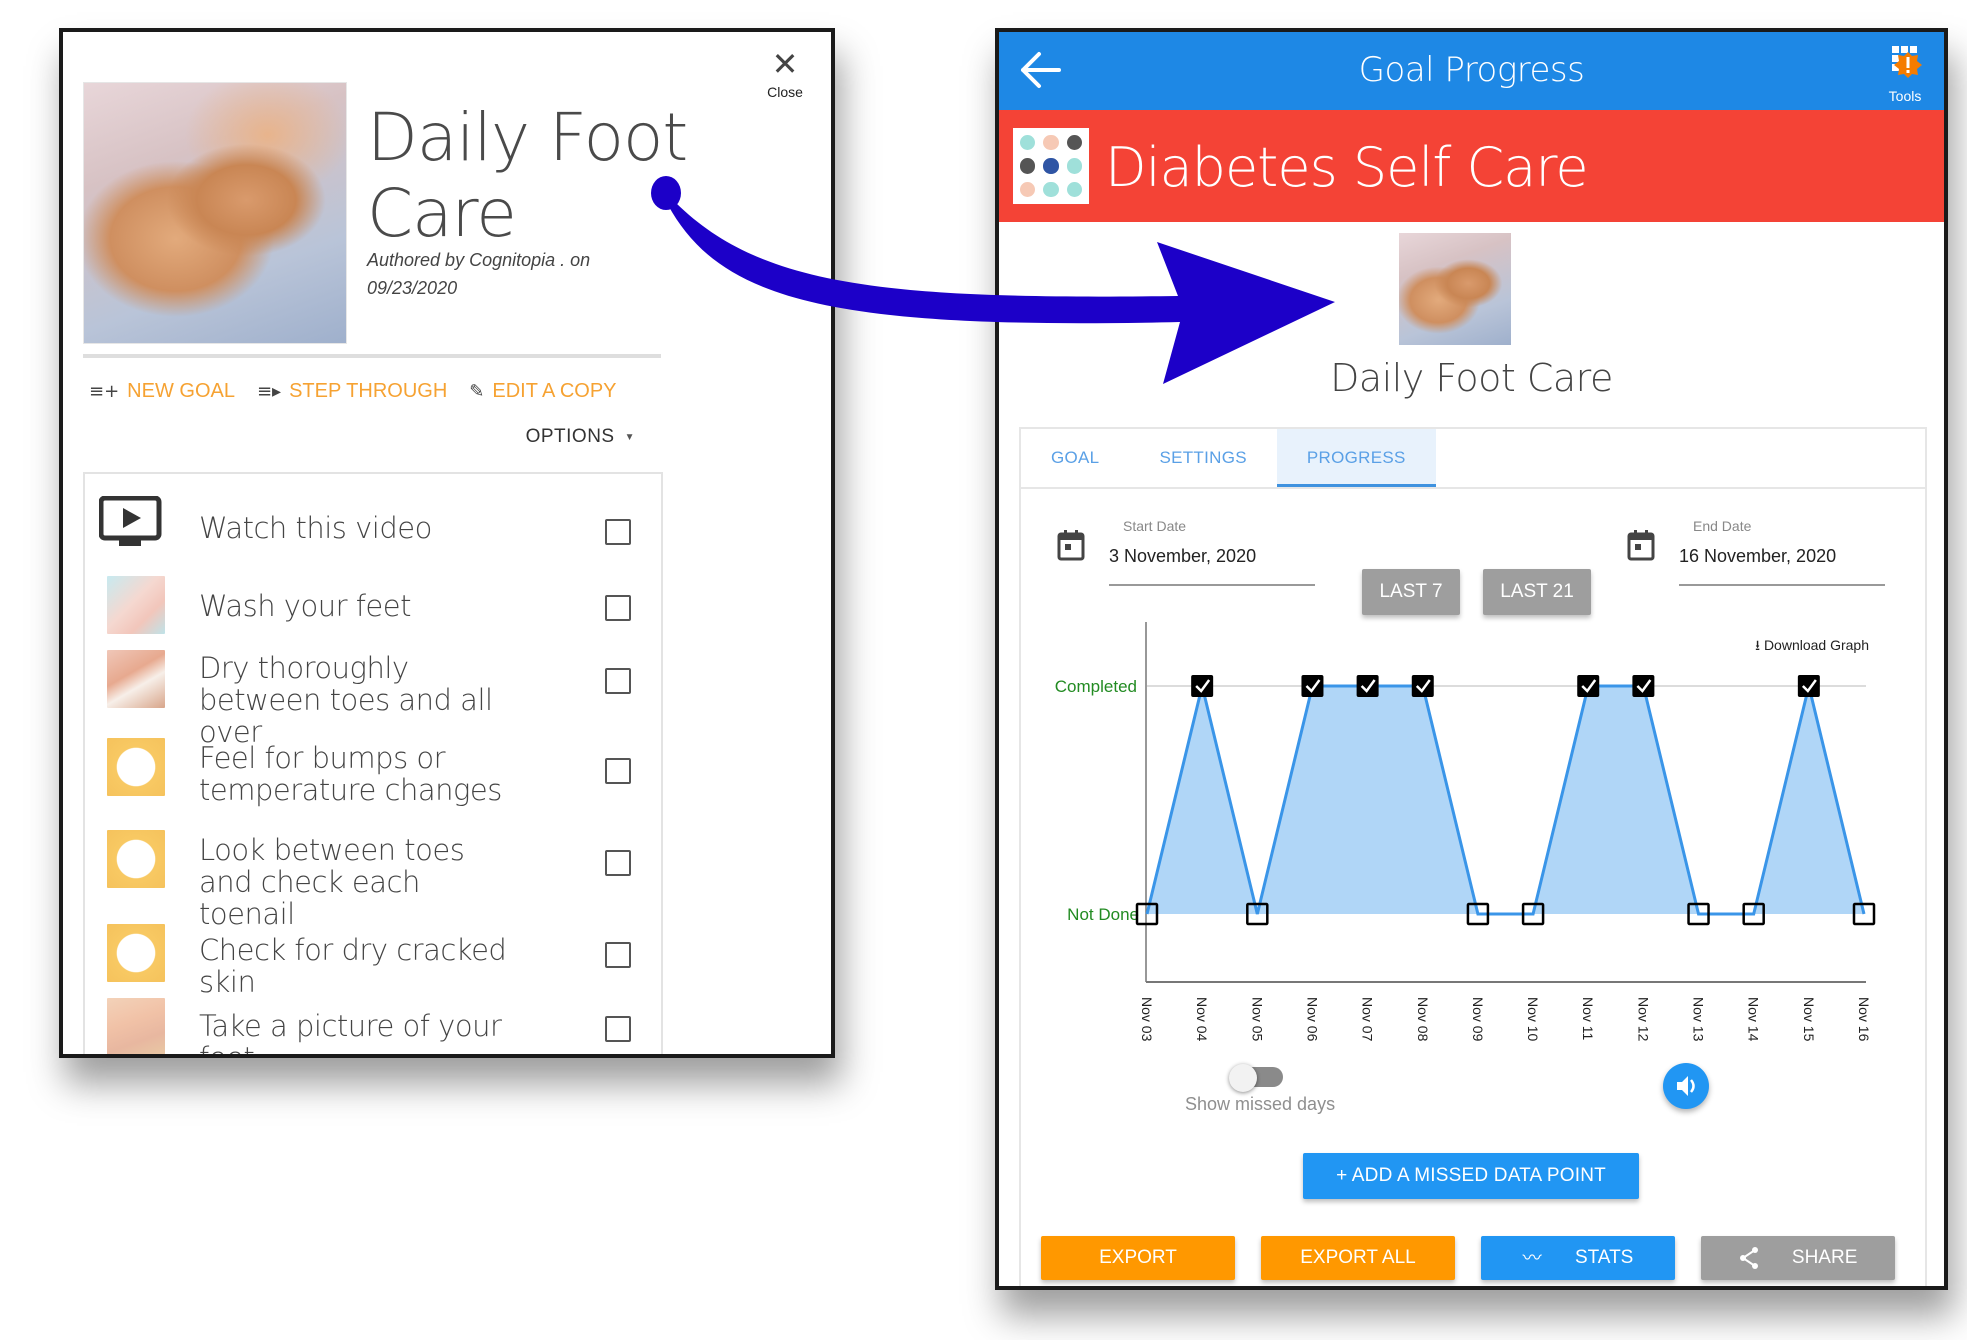 Image resolution: width=1967 pixels, height=1340 pixels. Describe the element at coordinates (1533, 1019) in the screenshot. I see `x-tick-label: Nov 10` at that location.